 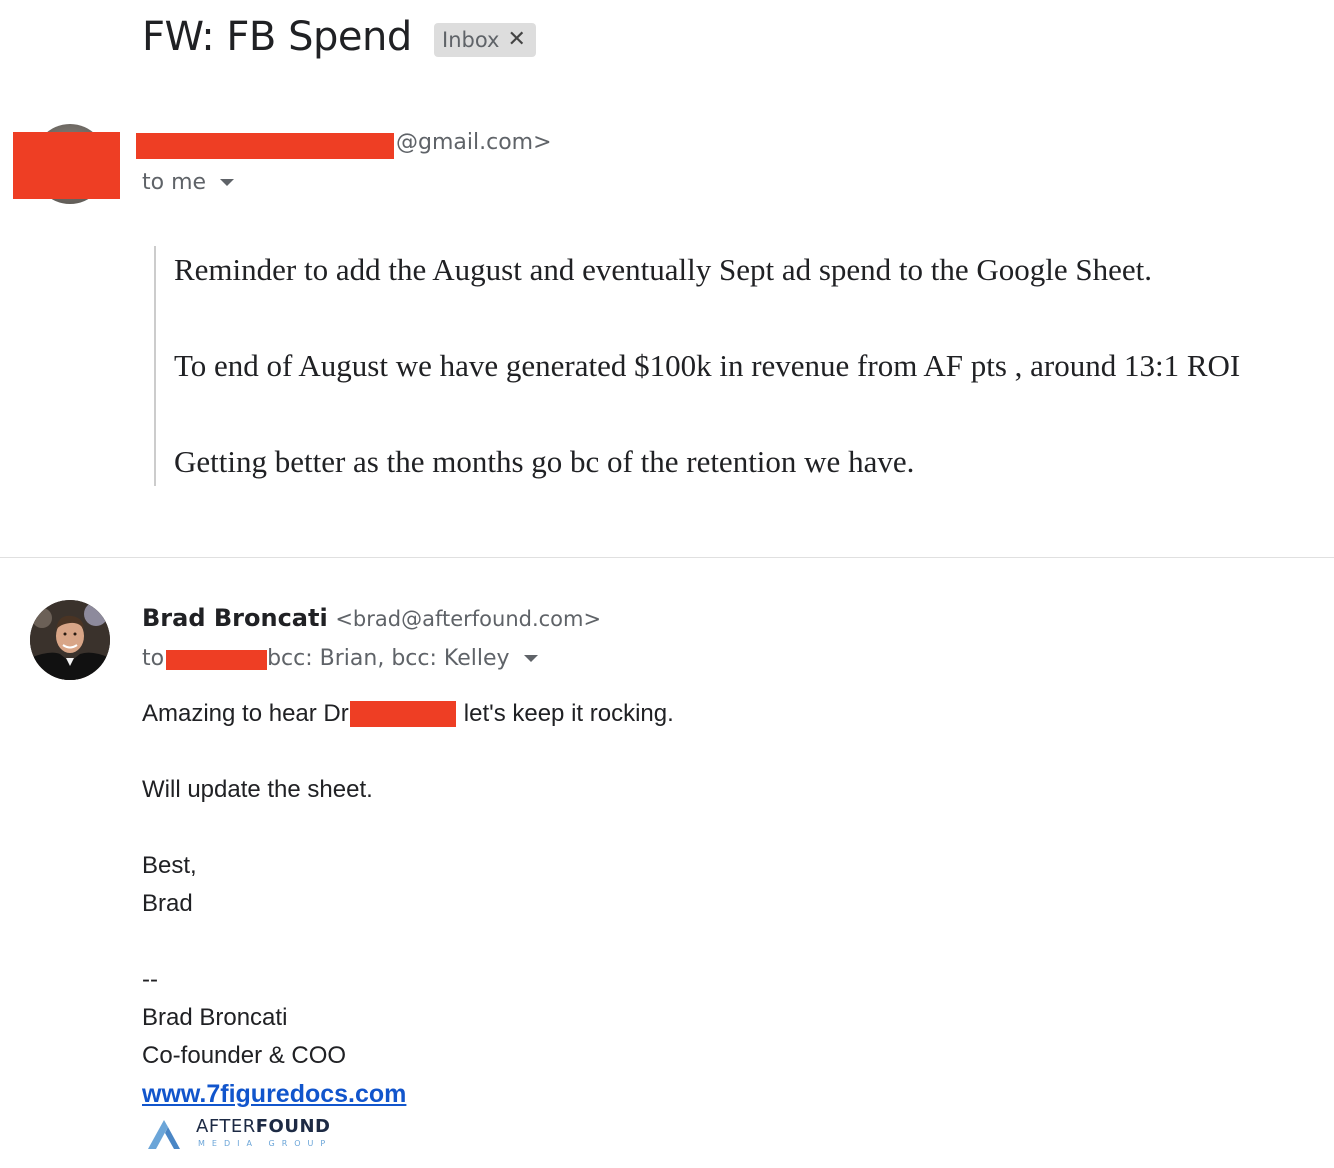 What do you see at coordinates (257, 789) in the screenshot?
I see `message-line: Will update the sheet.` at bounding box center [257, 789].